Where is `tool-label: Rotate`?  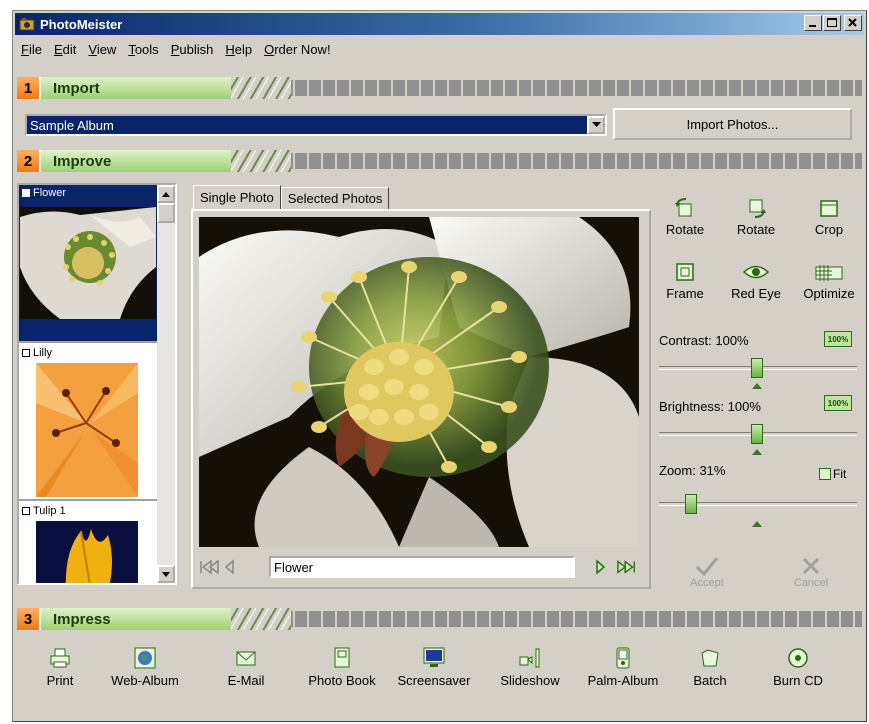
tool-label: Rotate is located at coordinates (685, 229).